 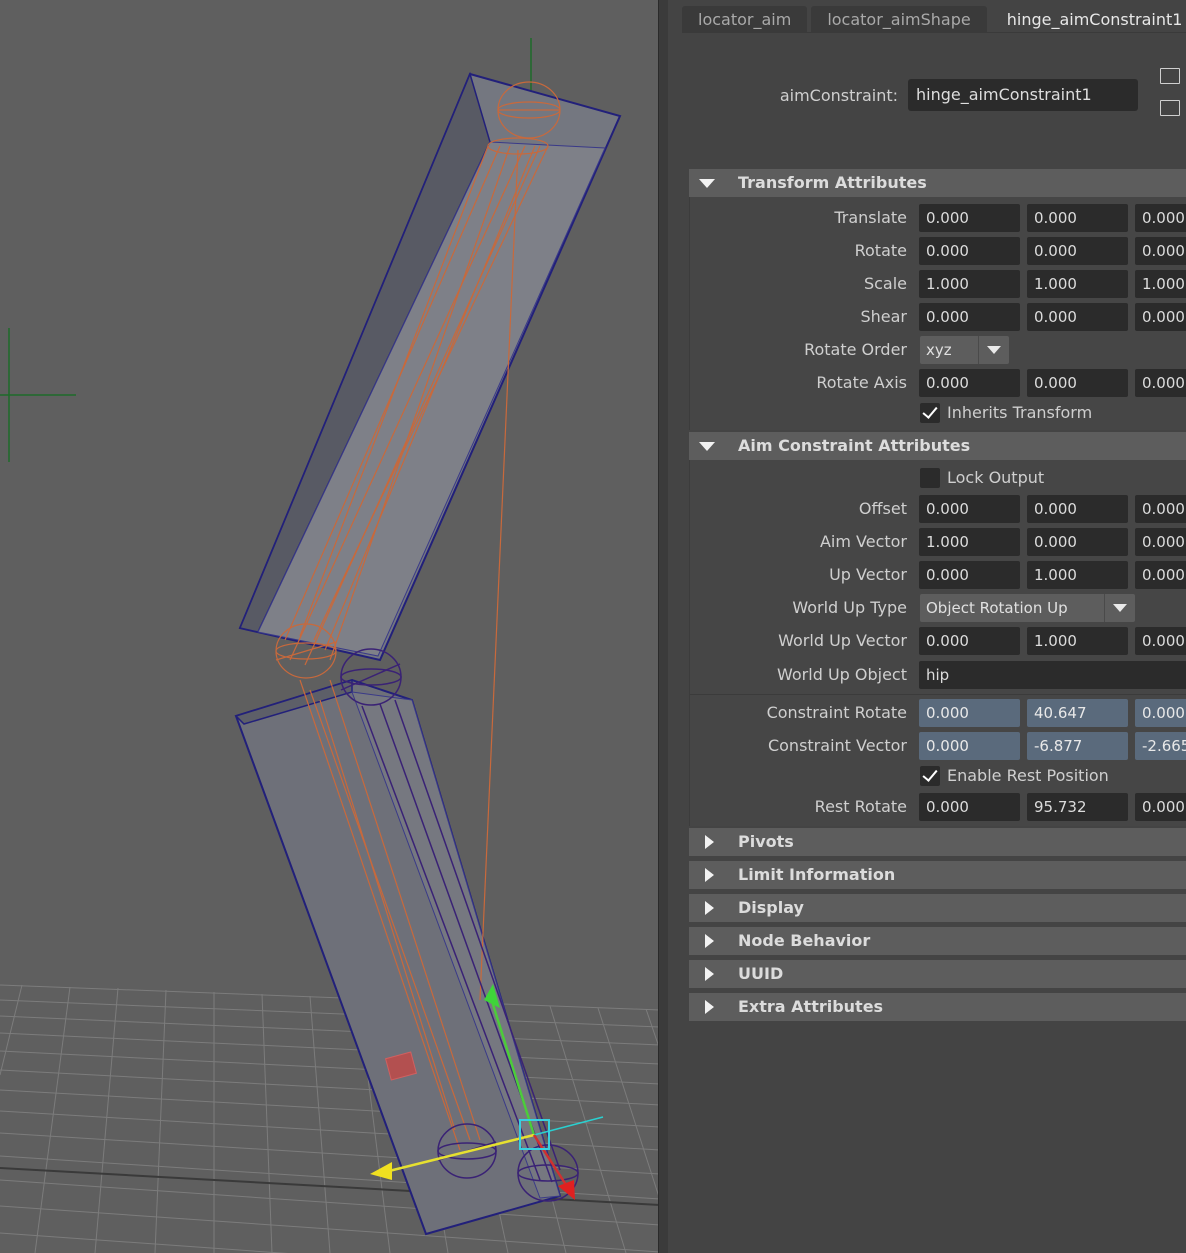 What do you see at coordinates (885, 283) in the screenshot?
I see `attr-label: Scale` at bounding box center [885, 283].